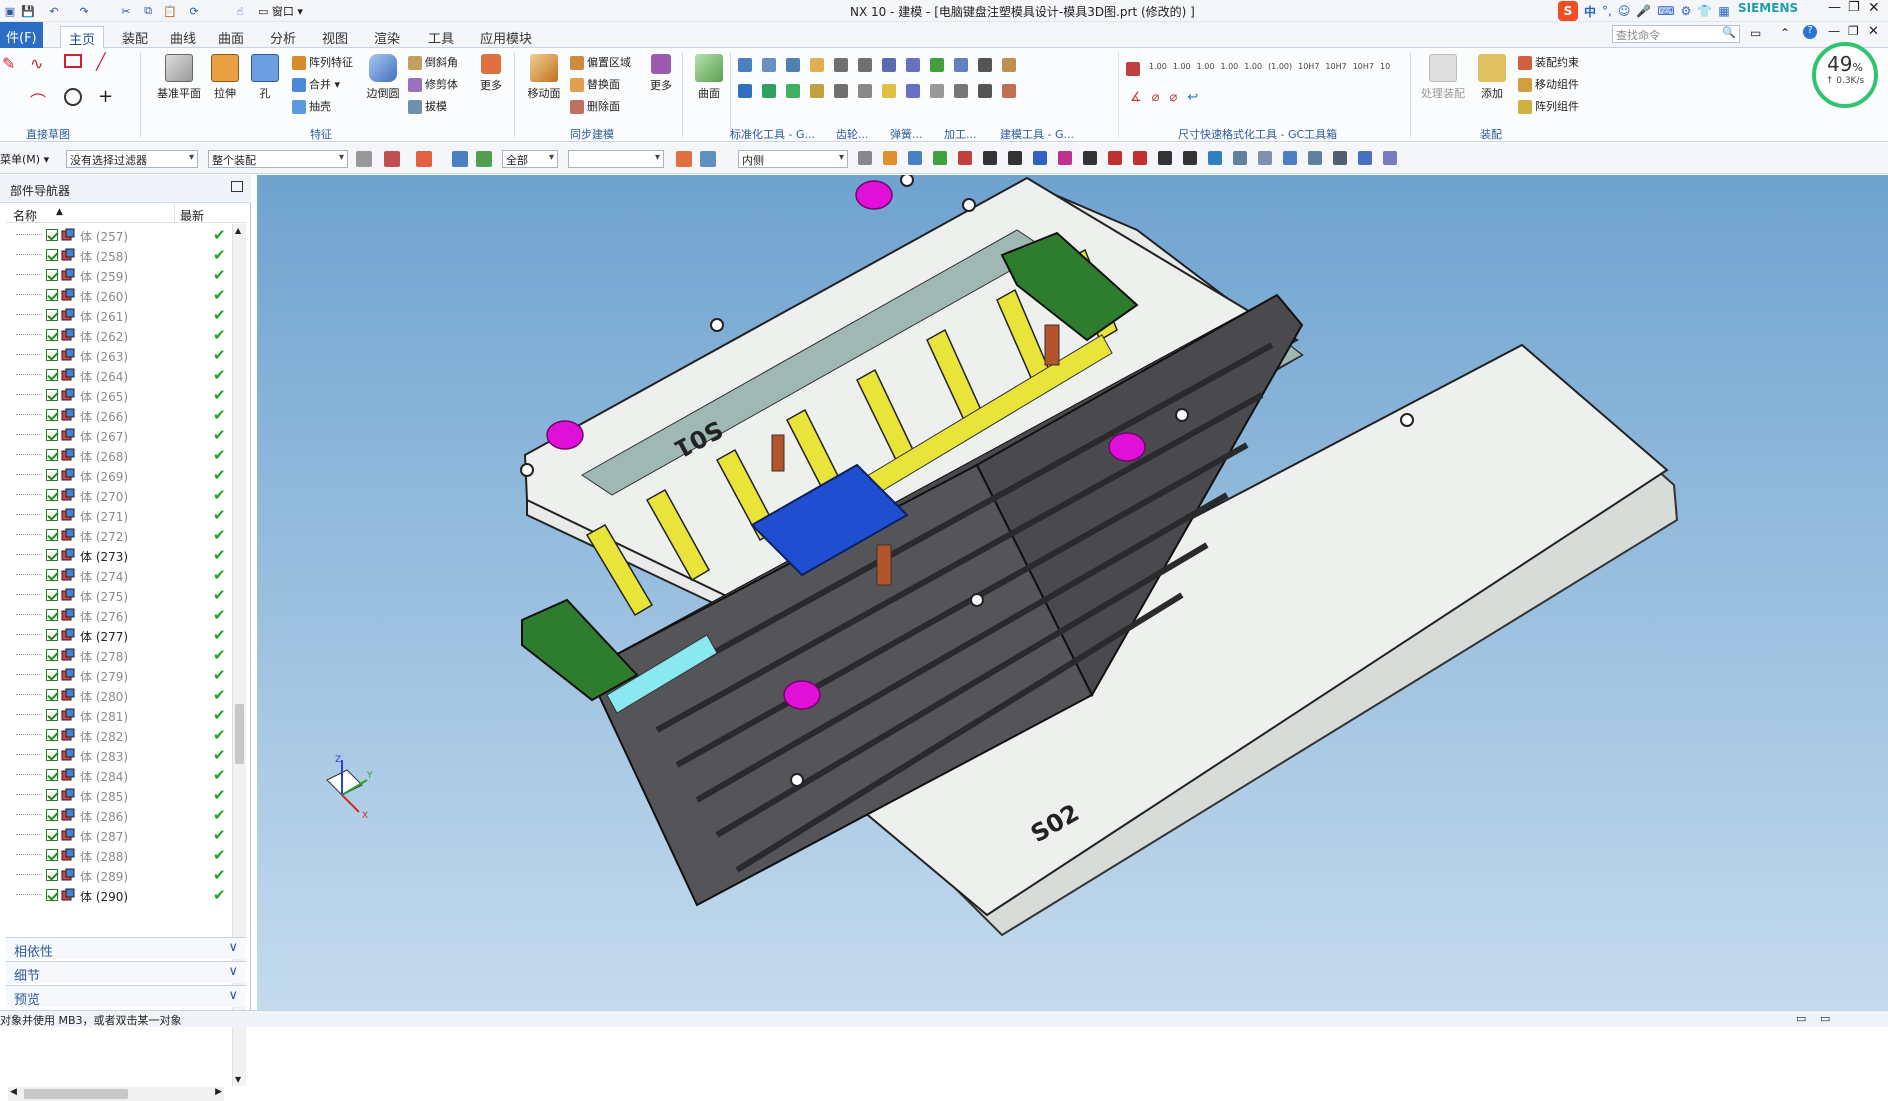 This screenshot has width=1888, height=1101. What do you see at coordinates (1390, 158) in the screenshot?
I see `camera-icon` at bounding box center [1390, 158].